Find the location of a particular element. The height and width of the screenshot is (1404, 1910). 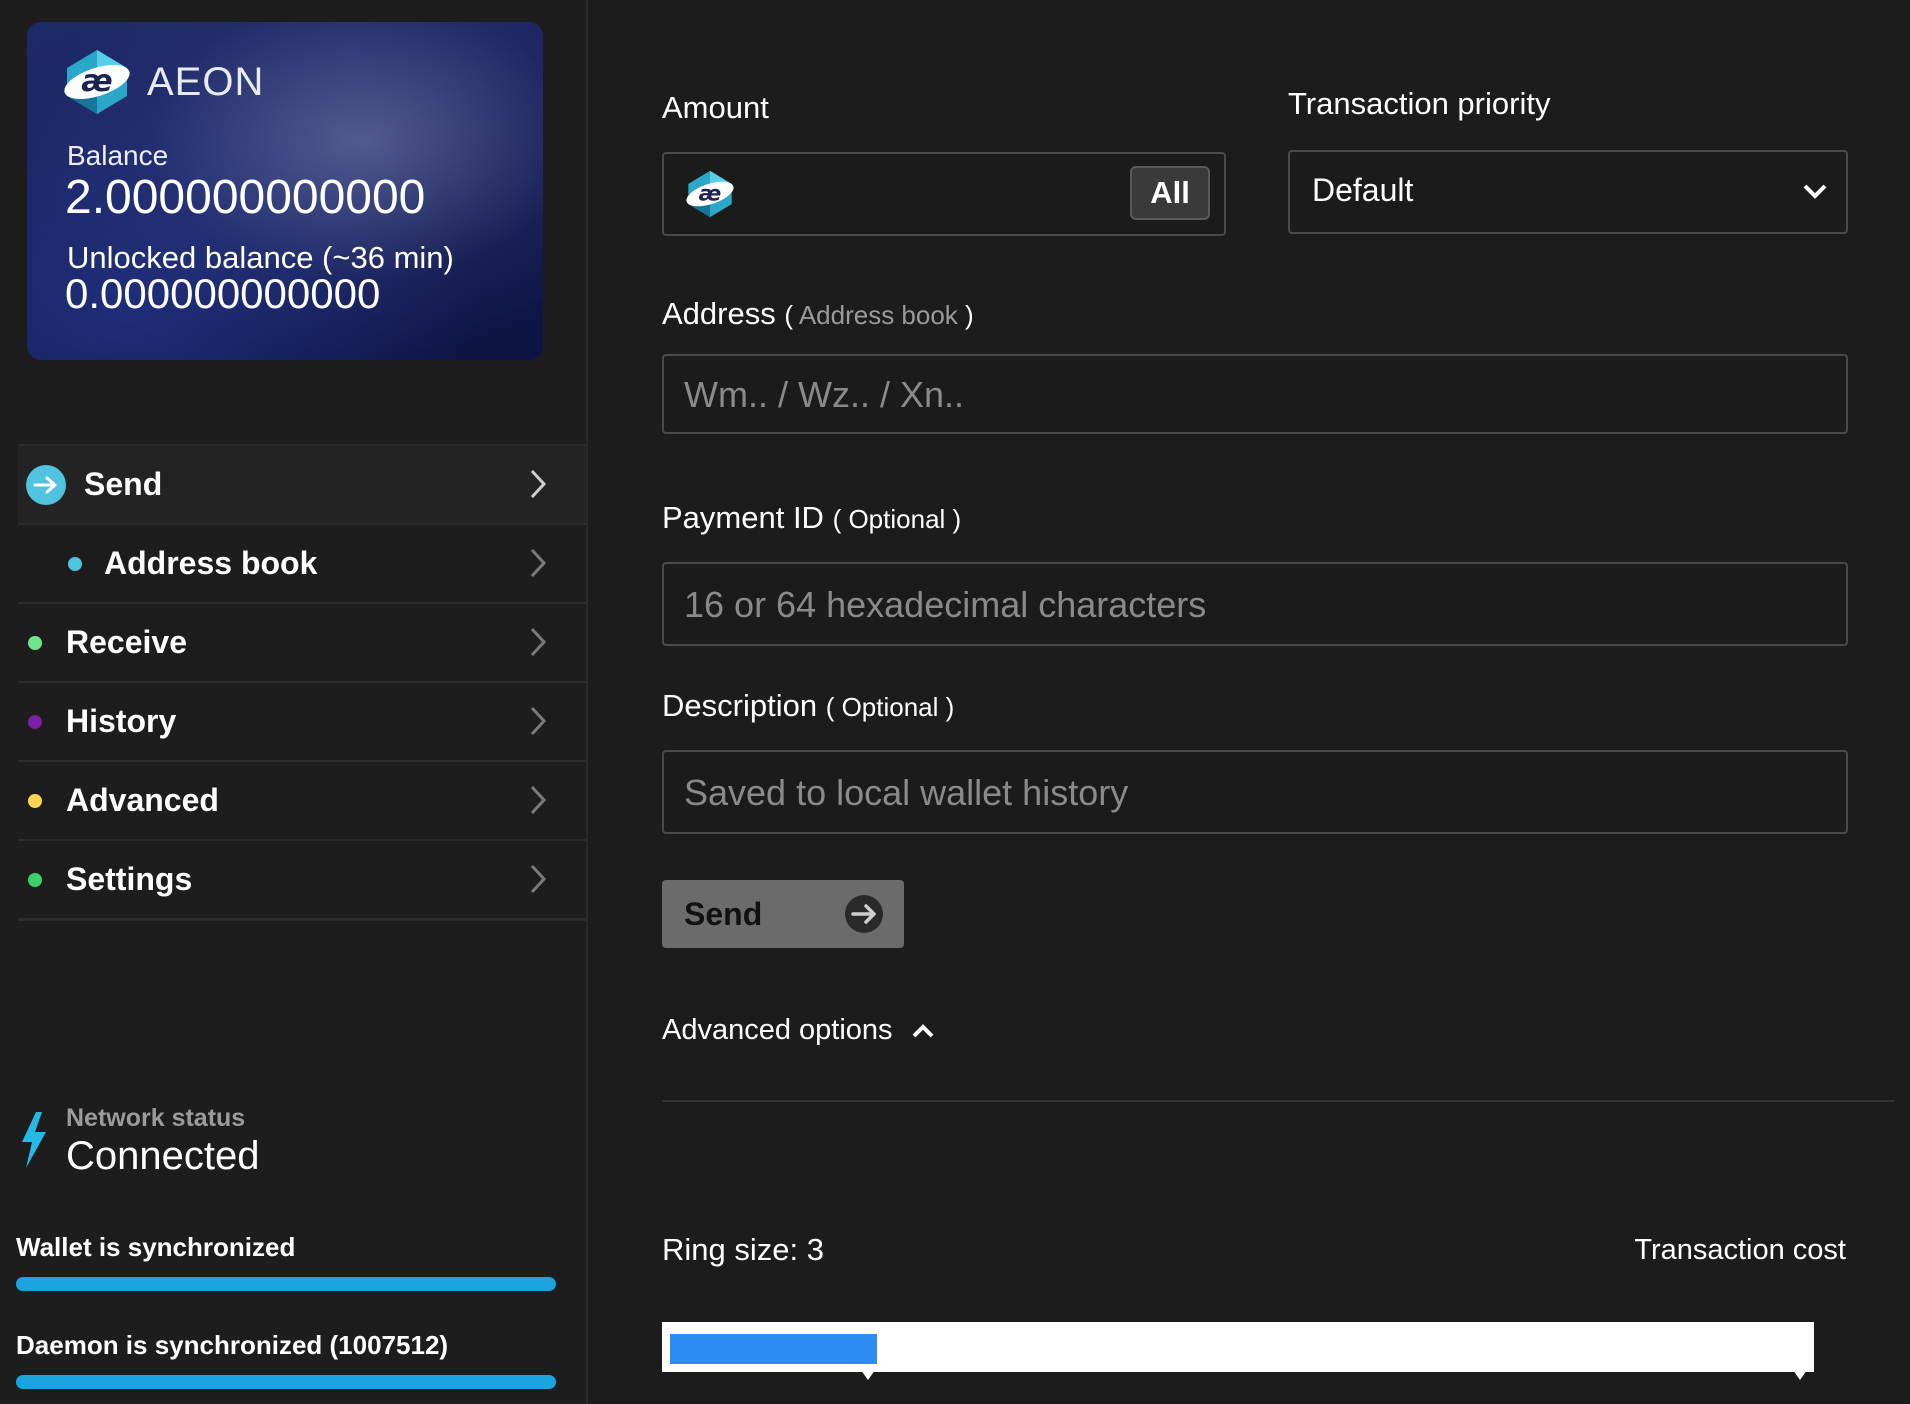

aeon-coin-icon: æ is located at coordinates (710, 194).